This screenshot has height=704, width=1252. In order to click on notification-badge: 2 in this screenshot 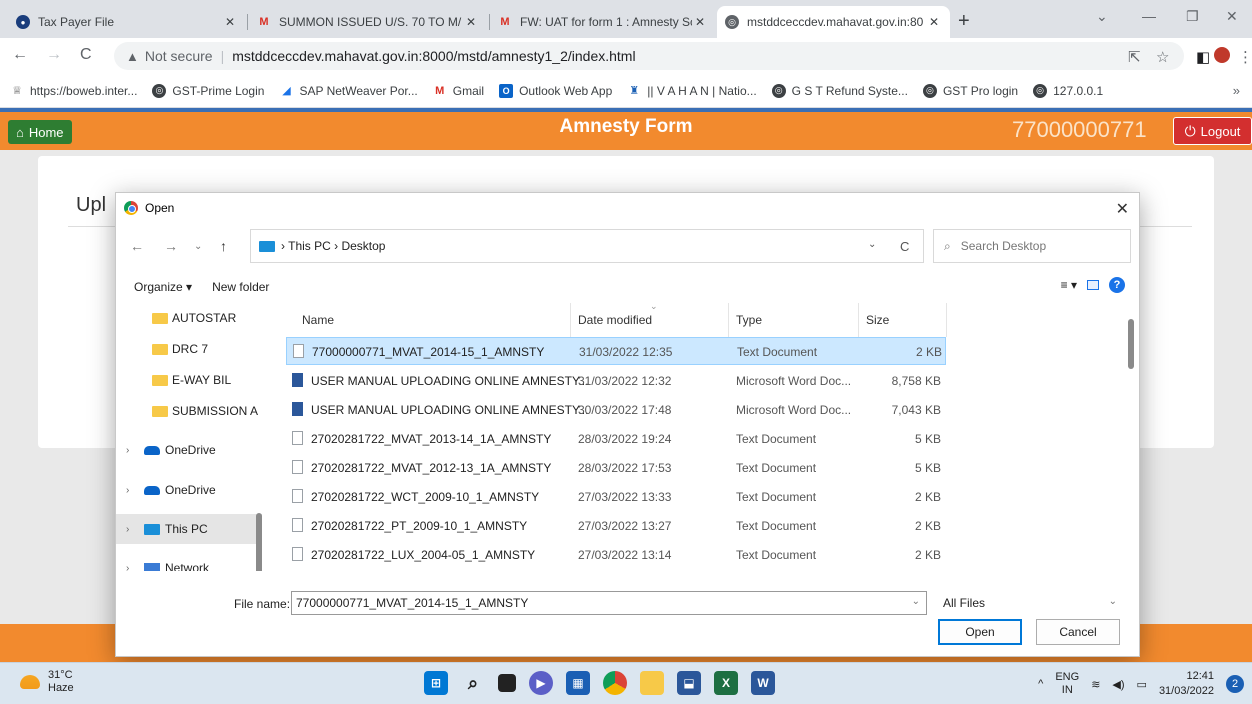, I will do `click(1235, 684)`.